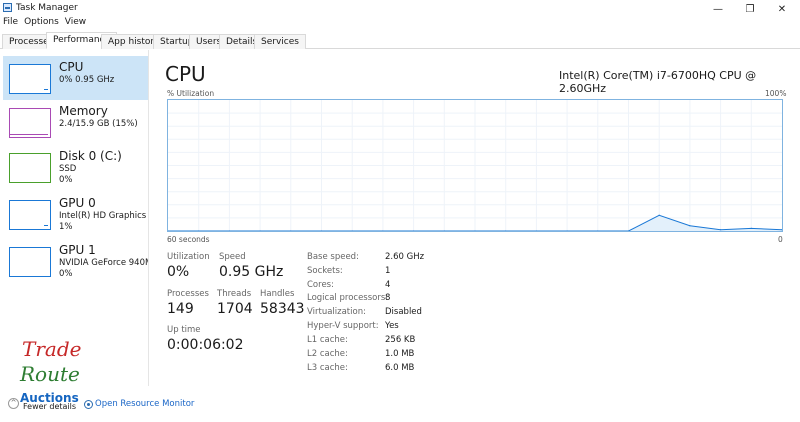 This screenshot has width=800, height=422. What do you see at coordinates (49, 406) in the screenshot?
I see `fewer-details-button: Fewer details` at bounding box center [49, 406].